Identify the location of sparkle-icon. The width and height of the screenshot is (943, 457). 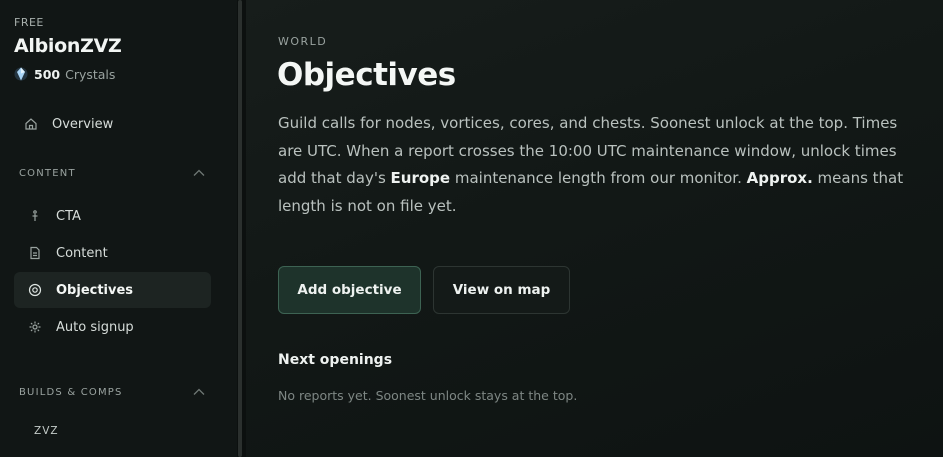
(35, 327).